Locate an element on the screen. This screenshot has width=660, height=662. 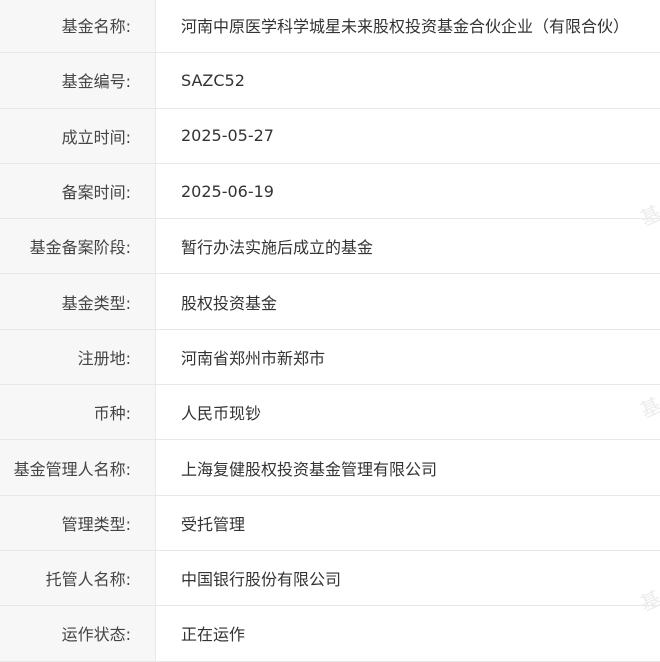
row-manager-name: 基金管理人名称: 上海复健股权投资基金管理有限公司 is located at coordinates (330, 468).